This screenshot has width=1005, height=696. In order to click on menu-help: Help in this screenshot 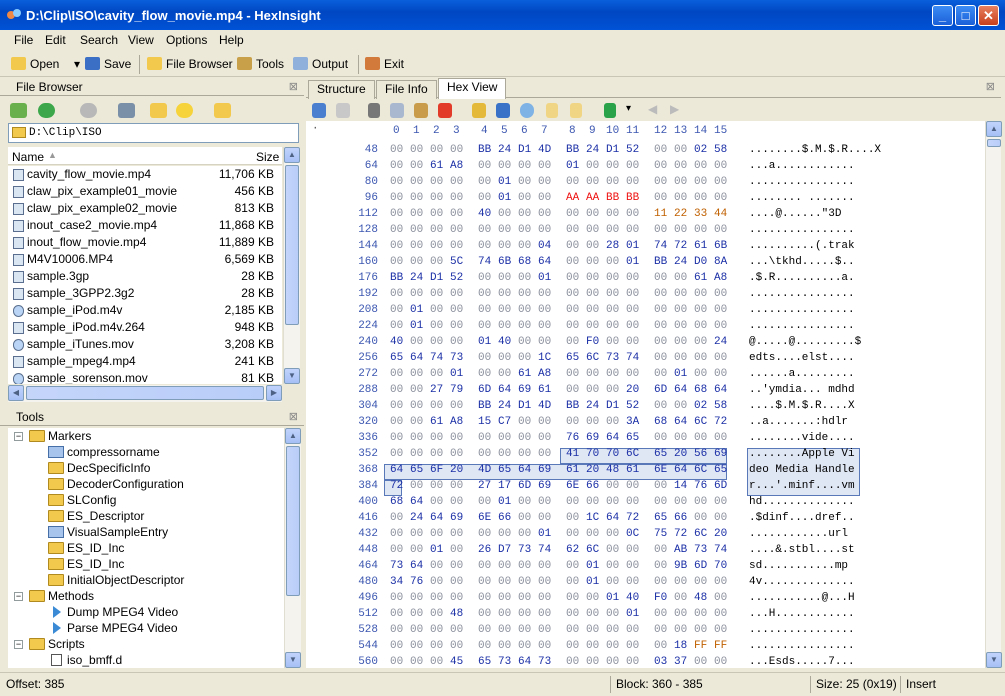, I will do `click(231, 40)`.